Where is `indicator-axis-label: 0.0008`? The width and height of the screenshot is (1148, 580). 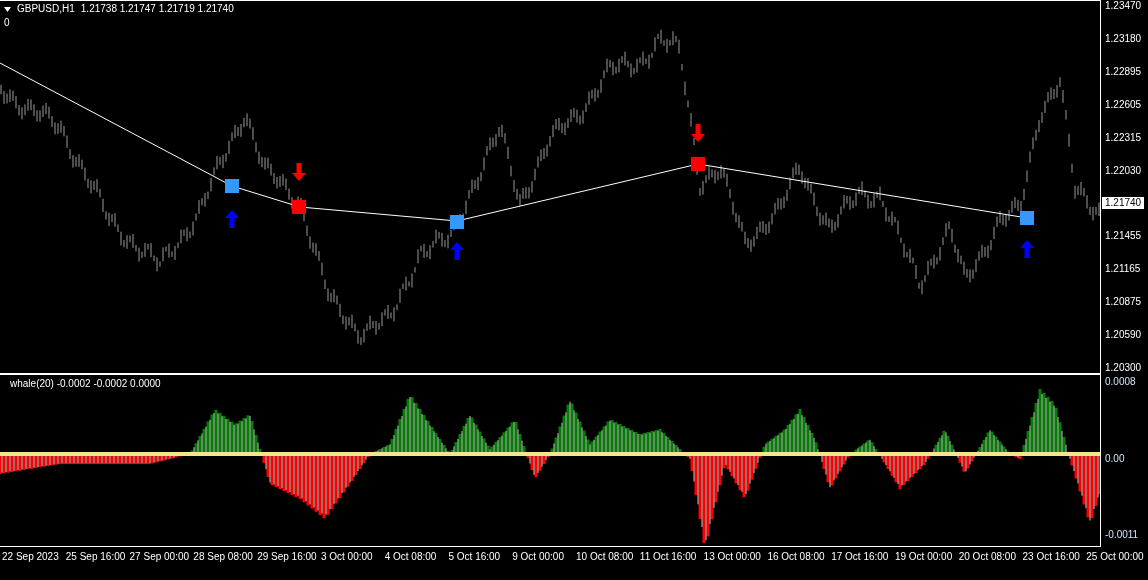 indicator-axis-label: 0.0008 is located at coordinates (1120, 382).